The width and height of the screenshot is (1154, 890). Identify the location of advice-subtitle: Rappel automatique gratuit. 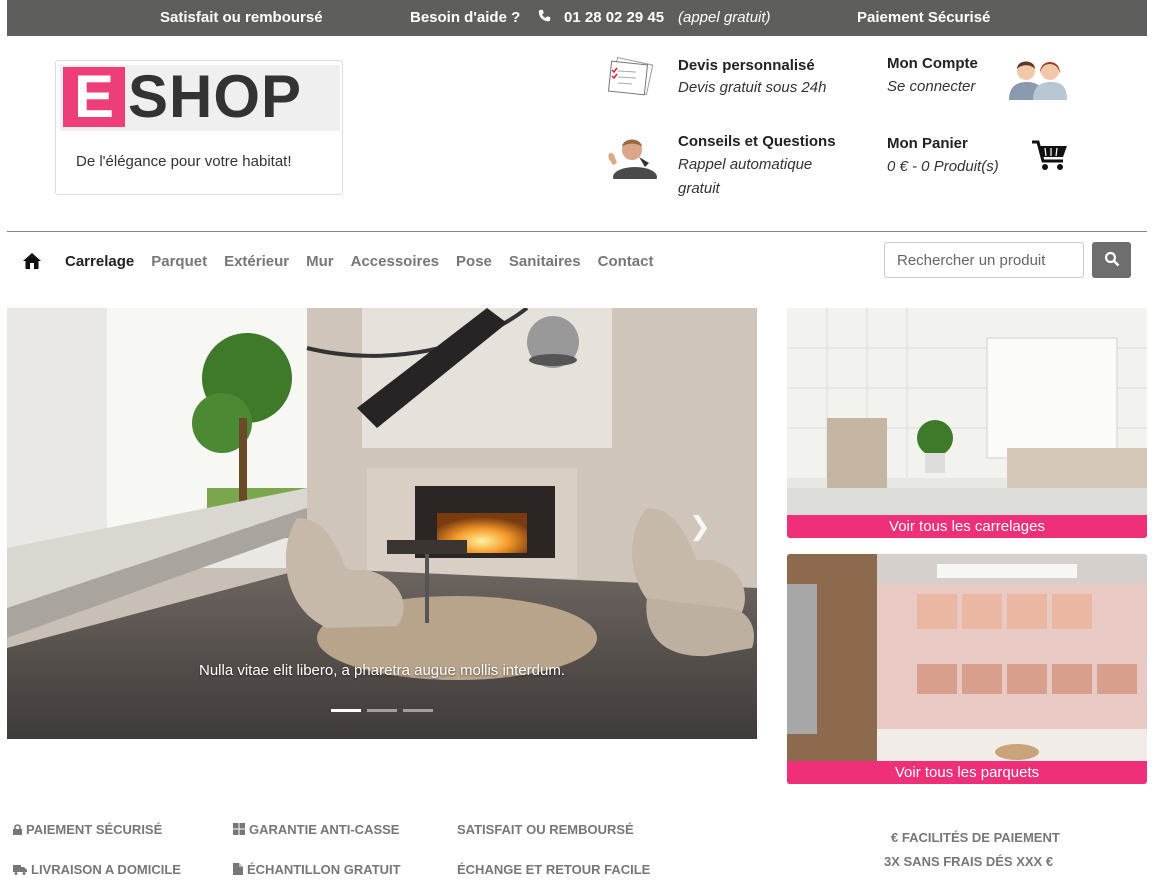
(745, 176).